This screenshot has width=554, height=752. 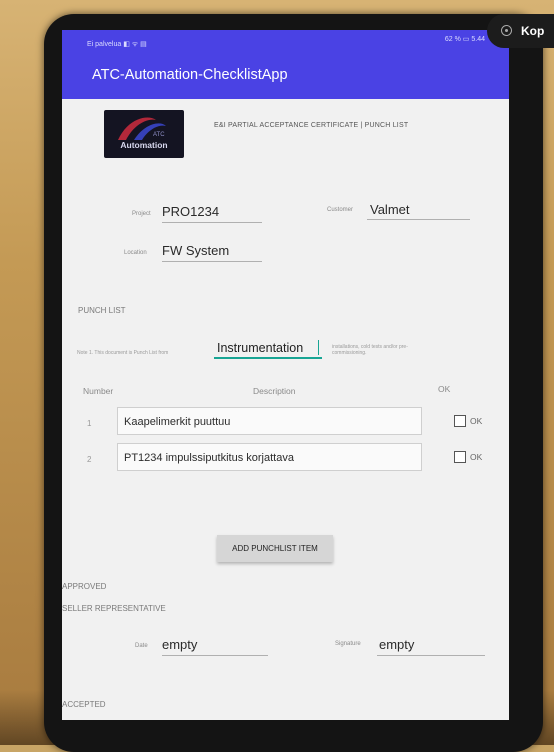 What do you see at coordinates (89, 423) in the screenshot?
I see `row-number: 1` at bounding box center [89, 423].